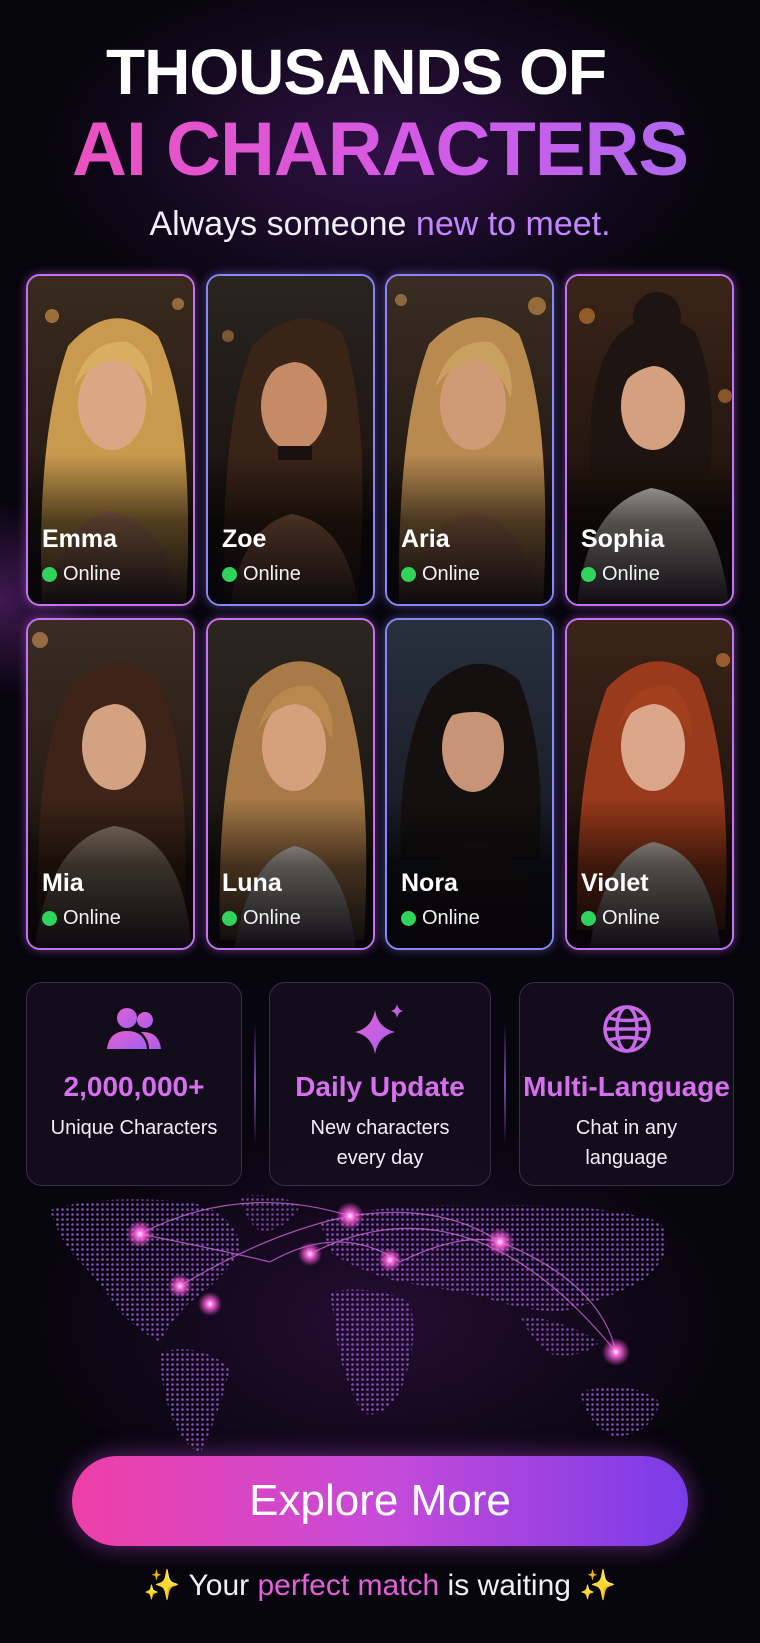  I want to click on character-name: Emma, so click(80, 539).